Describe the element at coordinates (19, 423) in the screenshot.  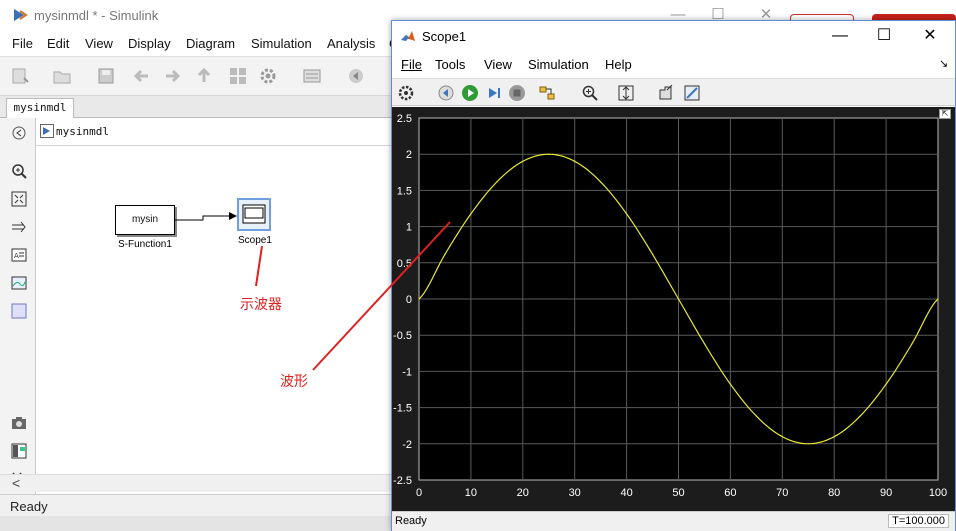
I see `camera-icon` at that location.